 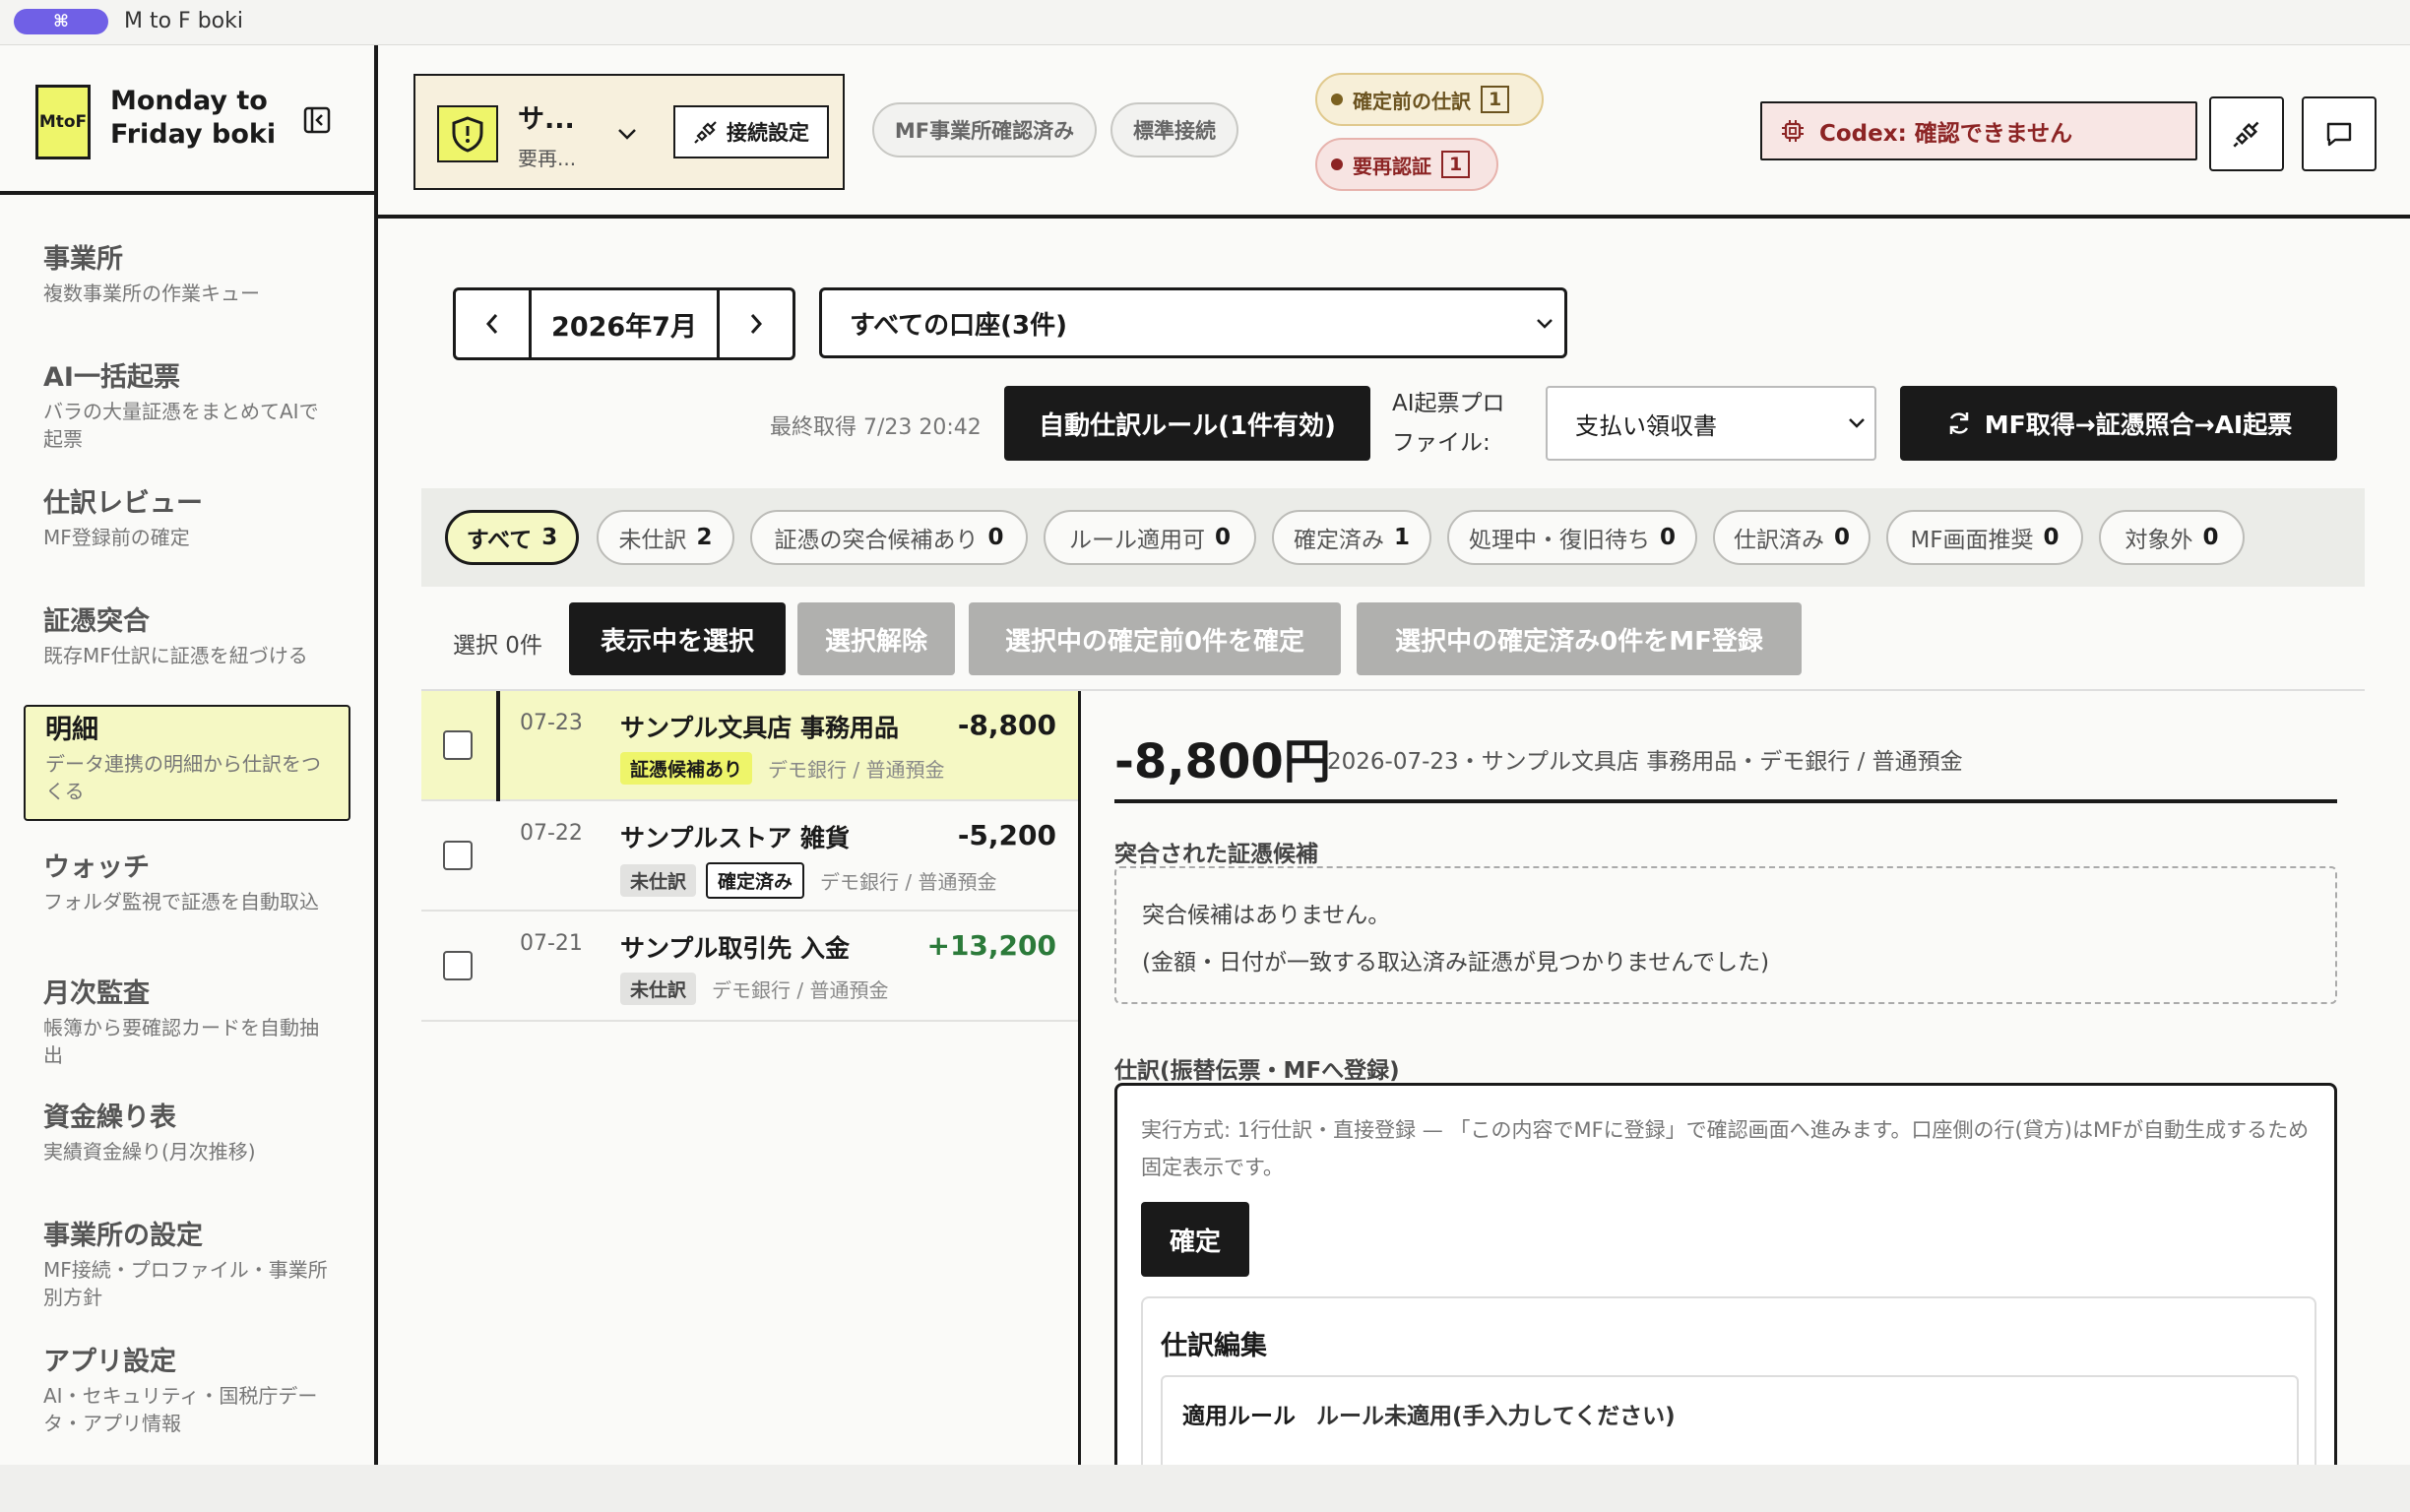 What do you see at coordinates (1496, 1416) in the screenshot?
I see `applied-rule-value: ルール未適用(手入力してください)` at bounding box center [1496, 1416].